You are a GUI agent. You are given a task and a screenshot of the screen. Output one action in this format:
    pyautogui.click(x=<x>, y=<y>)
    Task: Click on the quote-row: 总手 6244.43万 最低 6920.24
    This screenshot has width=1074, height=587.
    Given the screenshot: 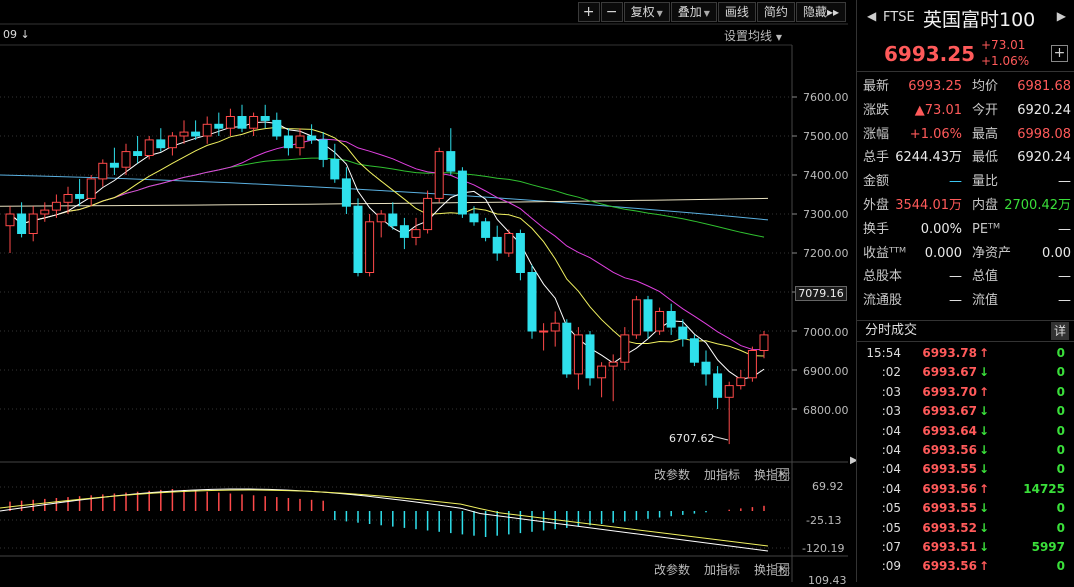 What is the action you would take?
    pyautogui.click(x=965, y=158)
    